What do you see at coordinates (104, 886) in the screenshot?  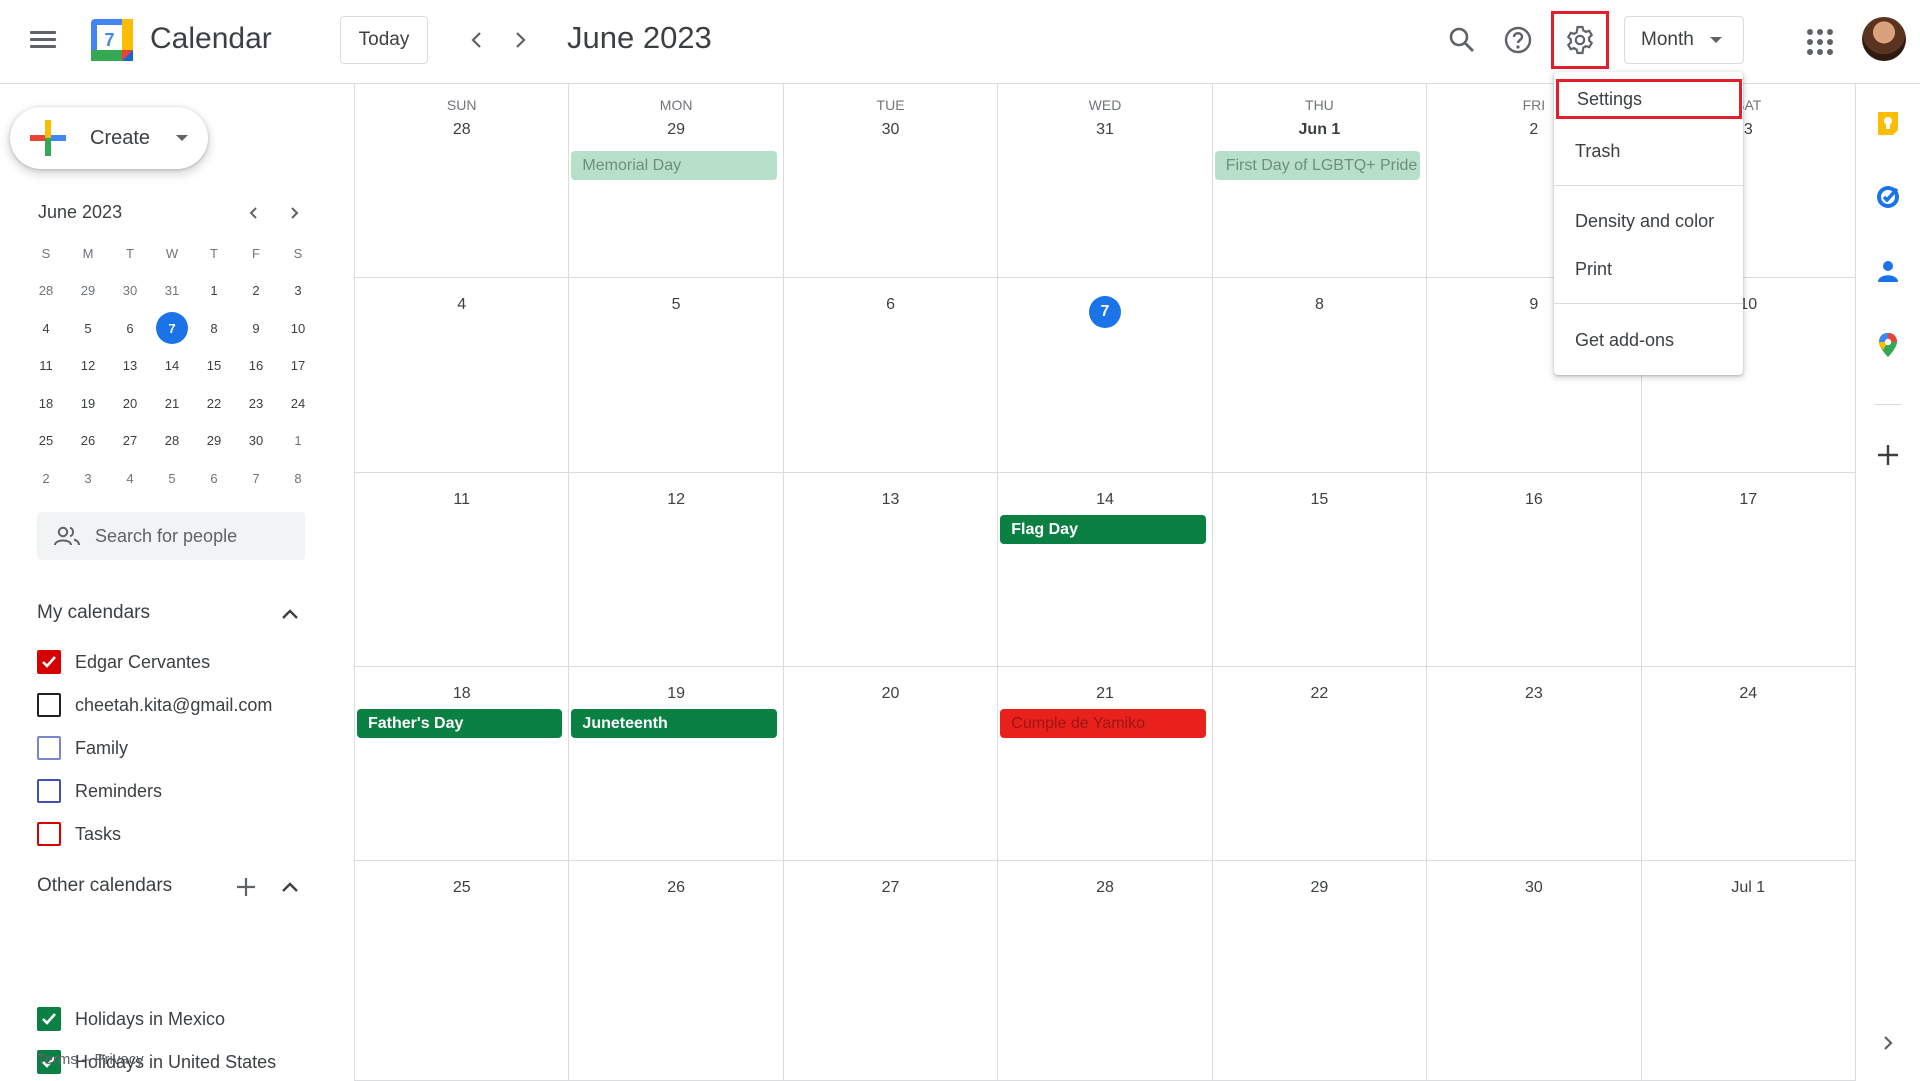 I see `other-calendars-heading: Other calendars` at bounding box center [104, 886].